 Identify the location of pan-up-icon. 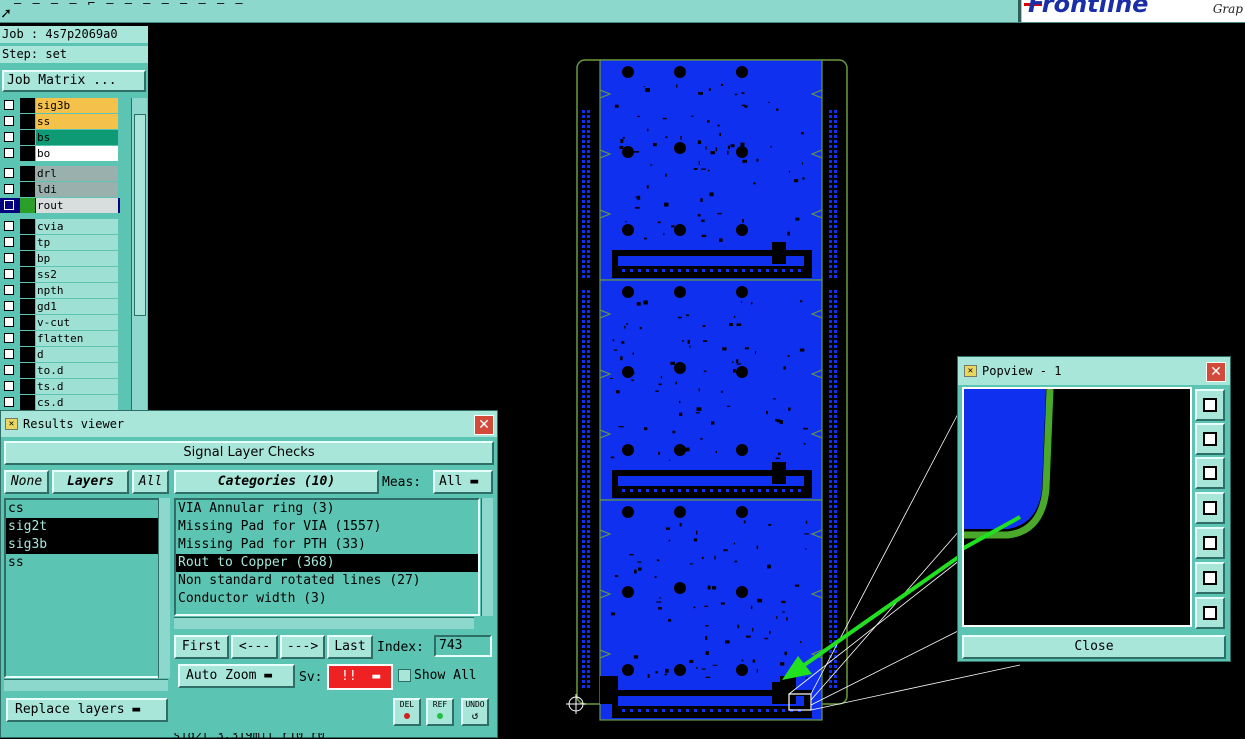
(1210, 439).